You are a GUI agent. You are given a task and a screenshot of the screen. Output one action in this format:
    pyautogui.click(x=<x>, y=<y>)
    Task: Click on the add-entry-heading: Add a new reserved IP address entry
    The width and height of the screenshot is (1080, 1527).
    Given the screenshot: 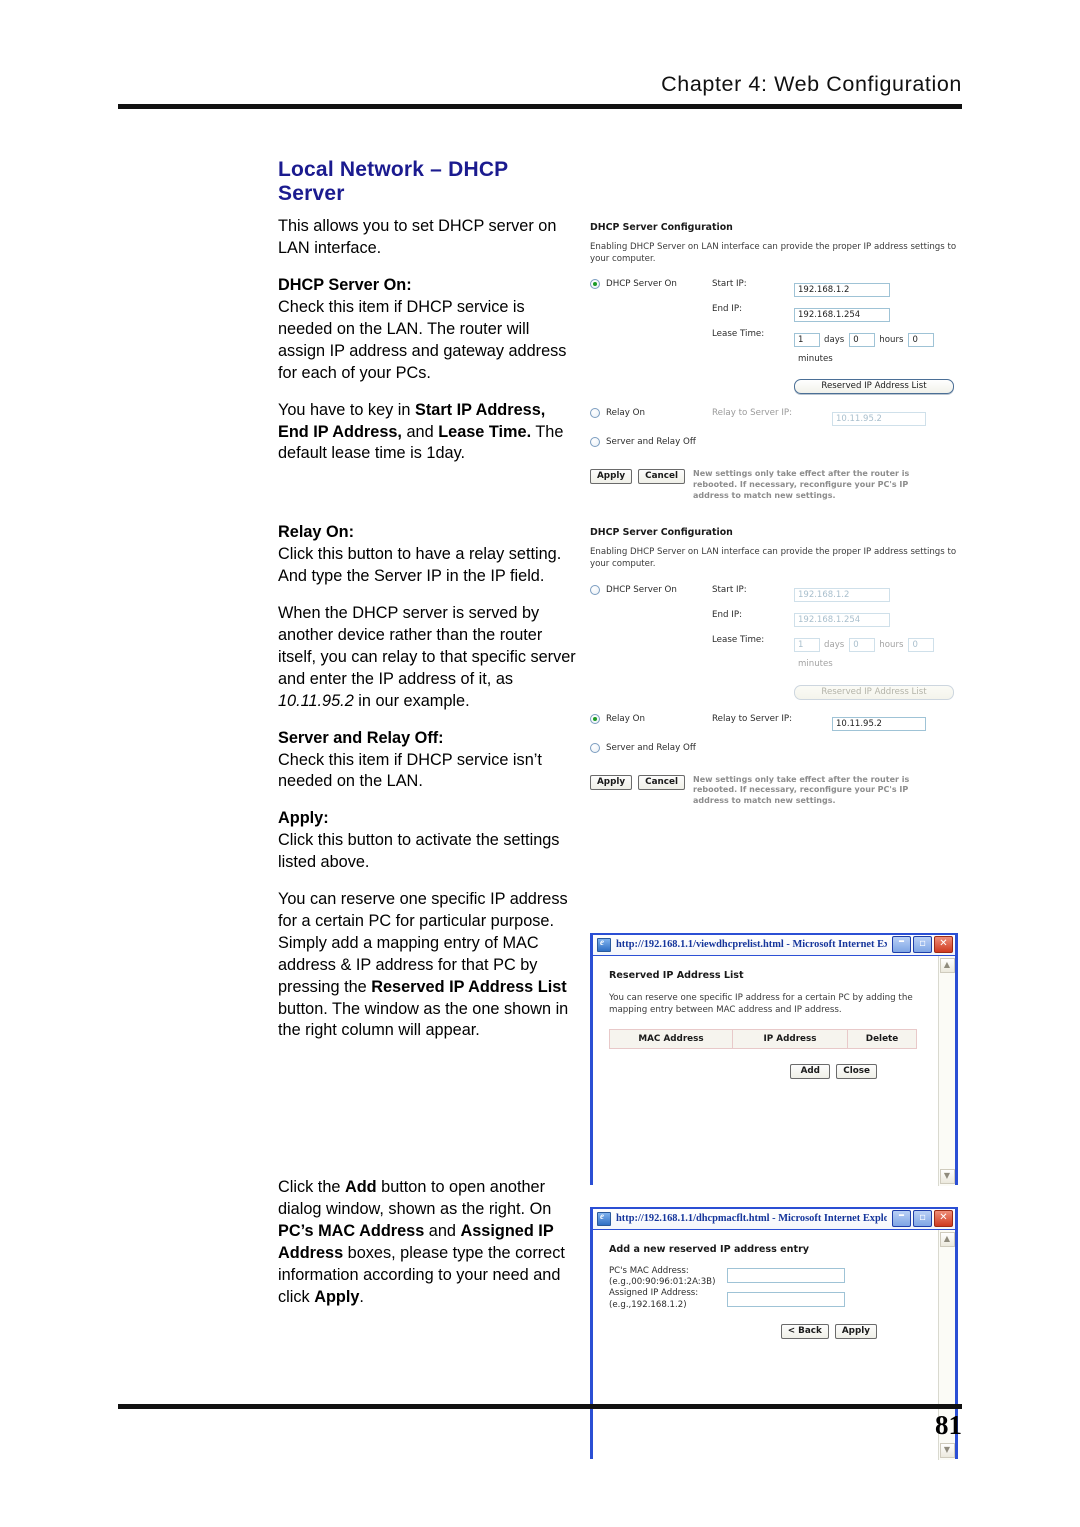 What is the action you would take?
    pyautogui.click(x=709, y=1249)
    